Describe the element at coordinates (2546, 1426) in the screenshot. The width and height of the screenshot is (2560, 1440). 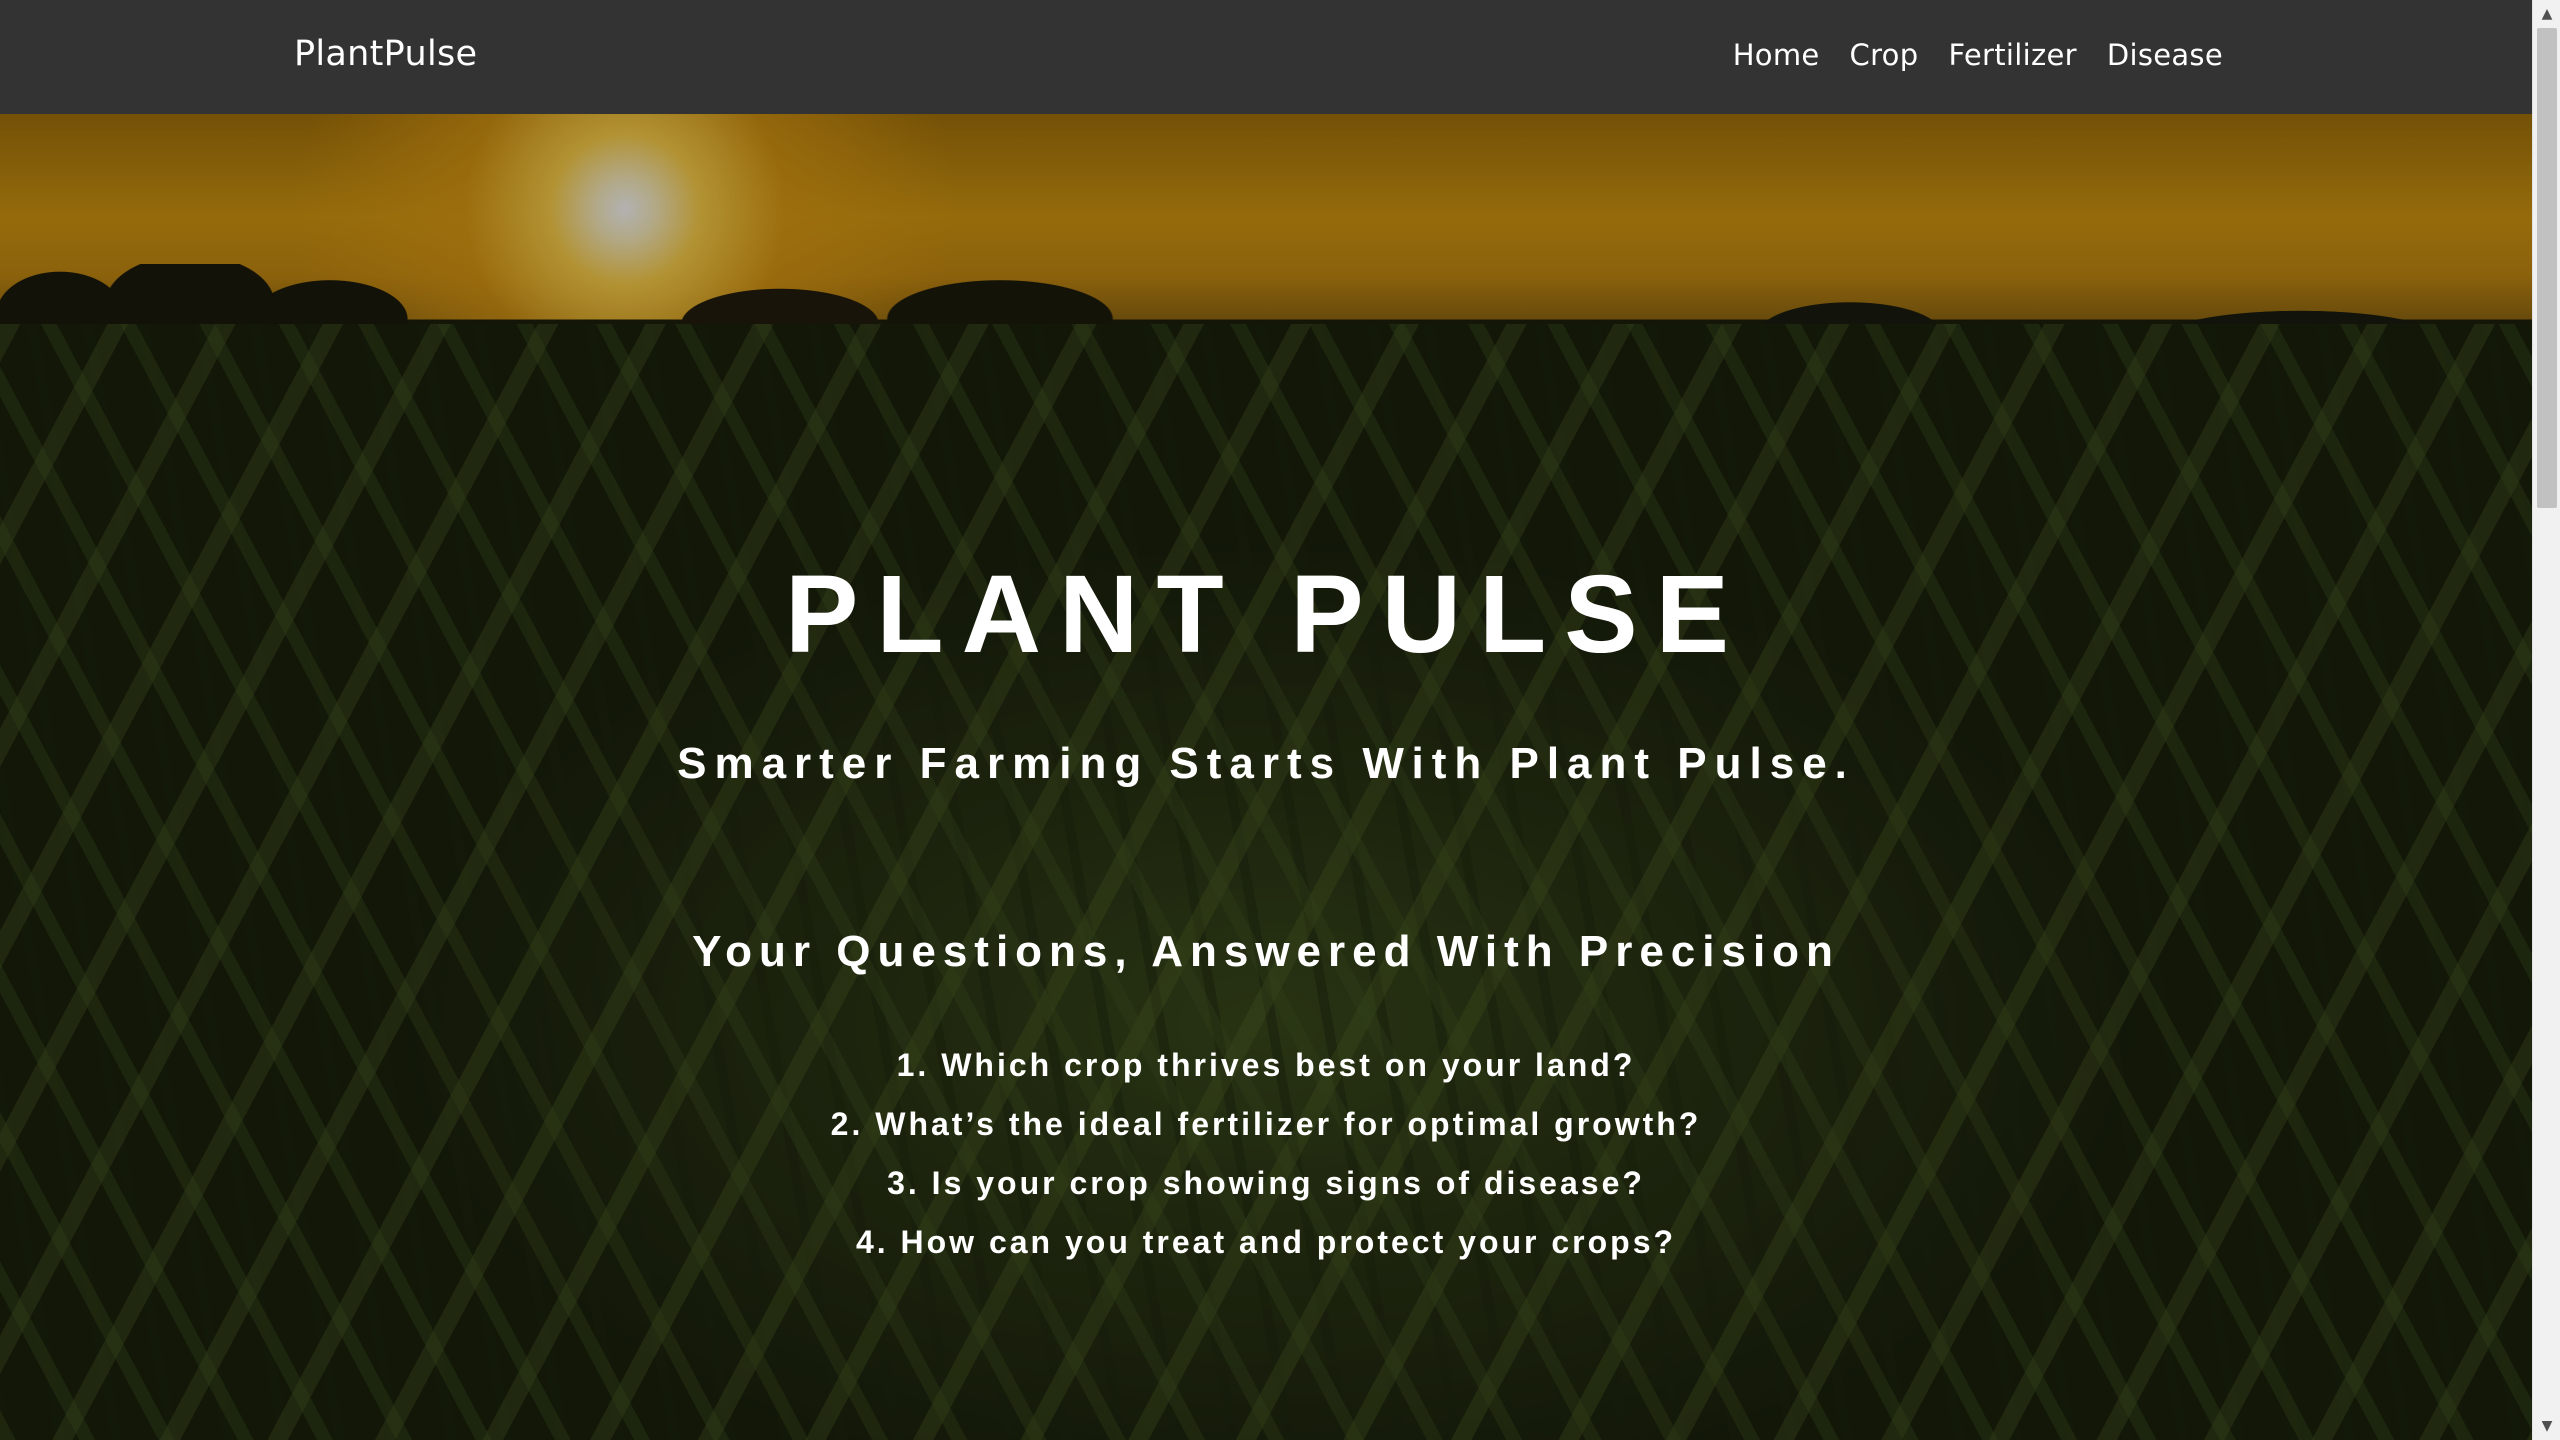
I see `scroll-down-arrow-icon: ▼` at that location.